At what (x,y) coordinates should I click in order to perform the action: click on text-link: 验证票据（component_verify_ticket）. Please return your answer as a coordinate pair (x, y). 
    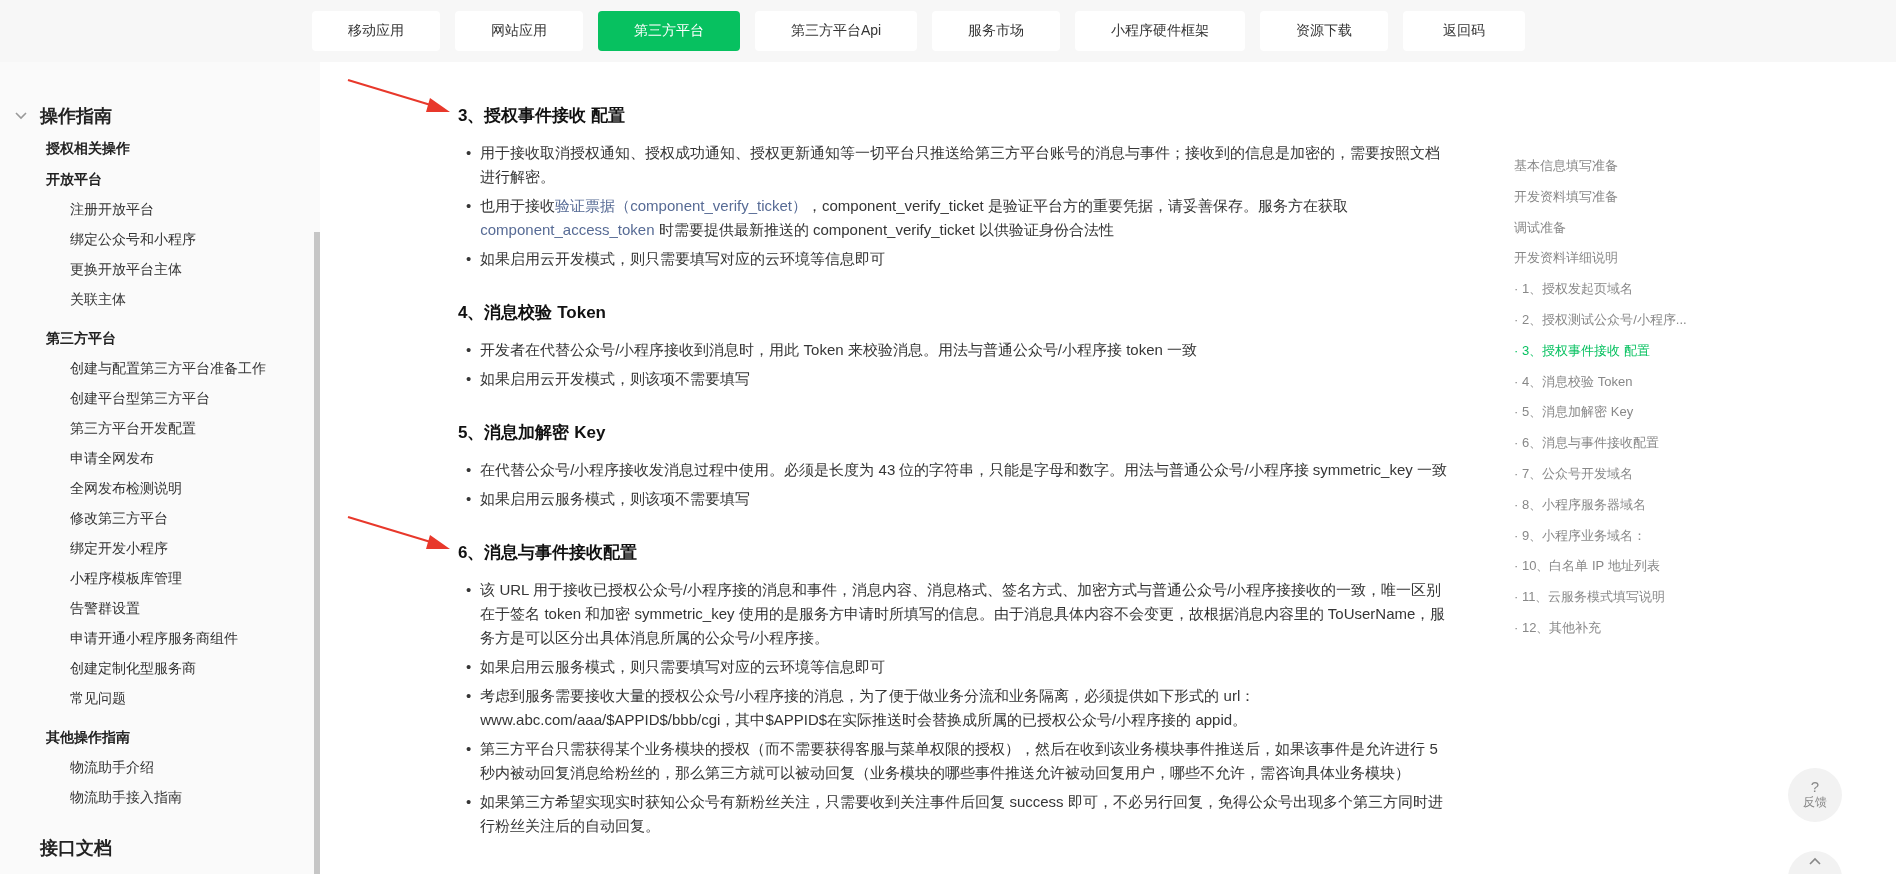
    Looking at the image, I should click on (681, 205).